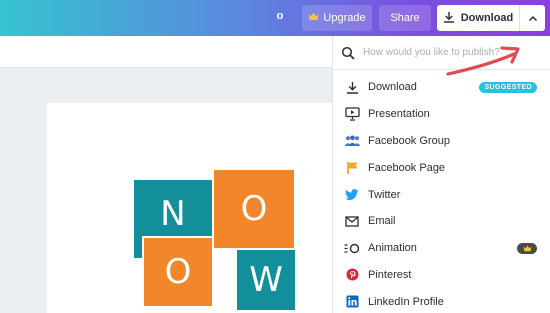 This screenshot has height=313, width=550. I want to click on menu-item-download: Download SUGGESTED, so click(441, 87).